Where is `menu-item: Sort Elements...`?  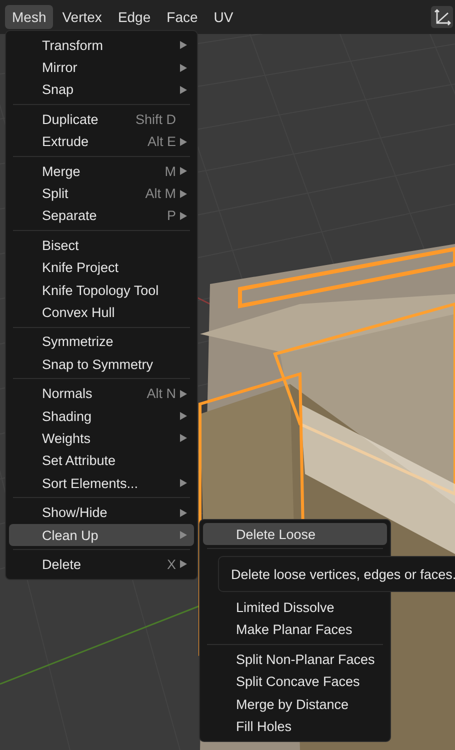 menu-item: Sort Elements... is located at coordinates (101, 483).